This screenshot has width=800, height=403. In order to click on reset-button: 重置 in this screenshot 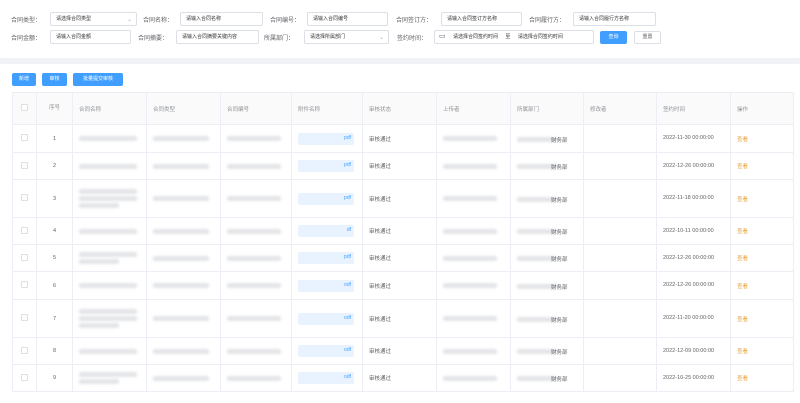, I will do `click(647, 37)`.